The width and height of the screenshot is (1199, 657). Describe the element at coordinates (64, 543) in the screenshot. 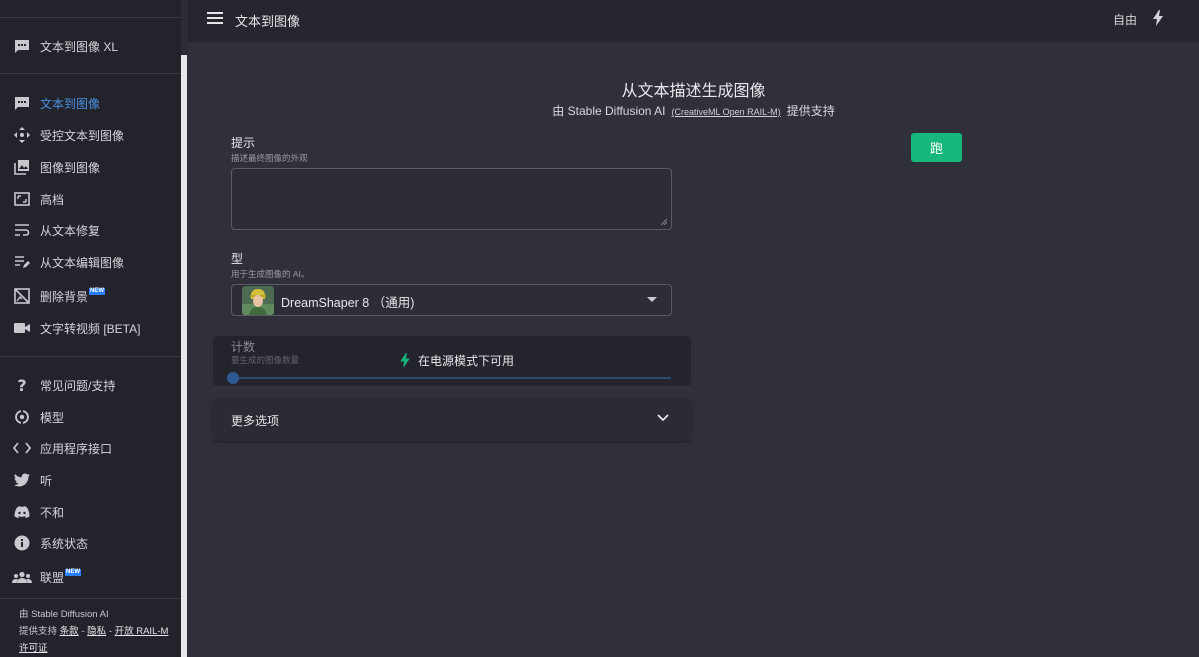

I see `sidebar-item-label: 系统状态` at that location.